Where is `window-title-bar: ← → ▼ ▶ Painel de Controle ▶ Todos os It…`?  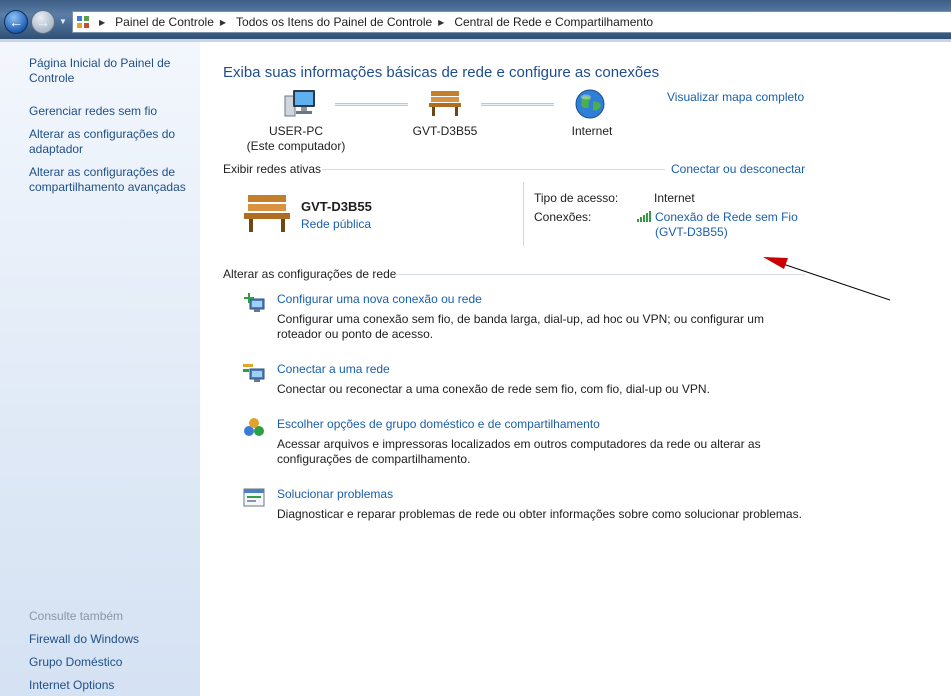 window-title-bar: ← → ▼ ▶ Painel de Controle ▶ Todos os It… is located at coordinates (475, 21).